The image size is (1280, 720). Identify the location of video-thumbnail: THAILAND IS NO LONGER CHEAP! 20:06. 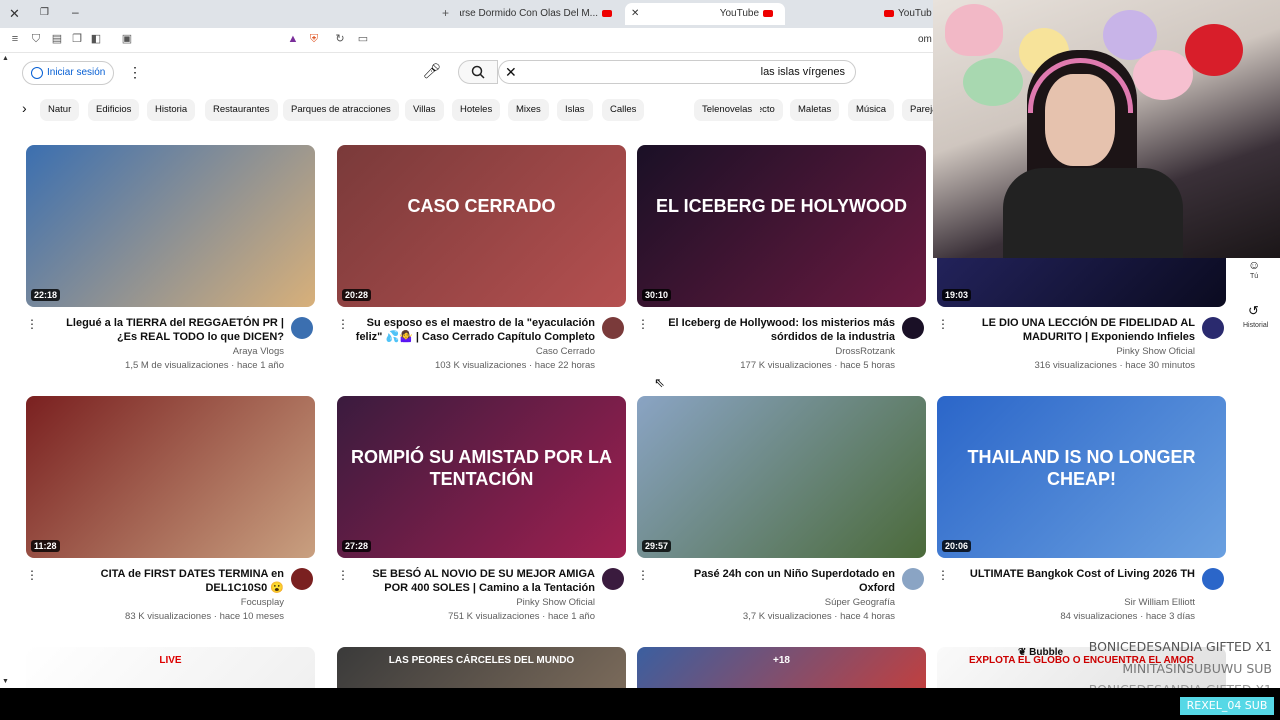
(1081, 477).